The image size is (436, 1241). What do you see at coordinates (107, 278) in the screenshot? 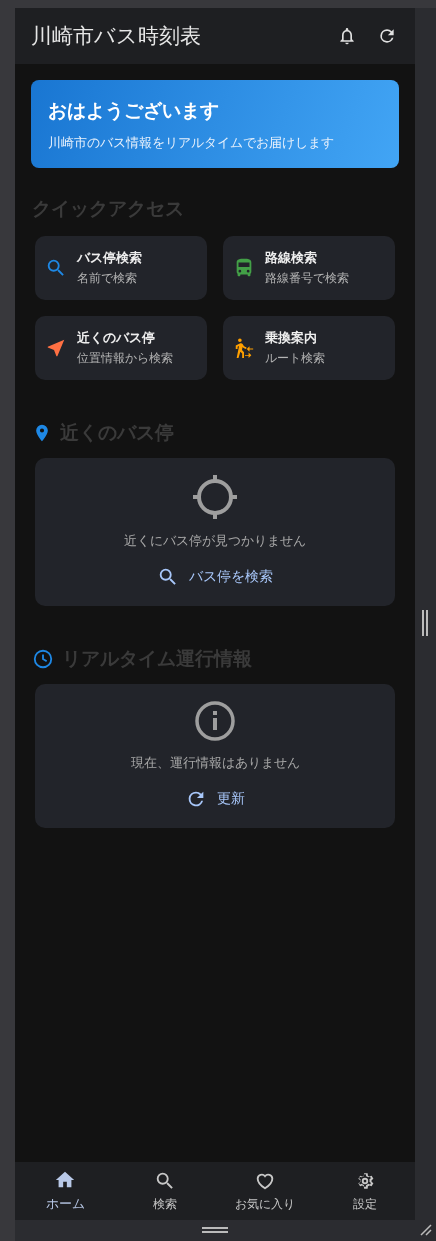
I see `card-subtitle: 名前で検索` at bounding box center [107, 278].